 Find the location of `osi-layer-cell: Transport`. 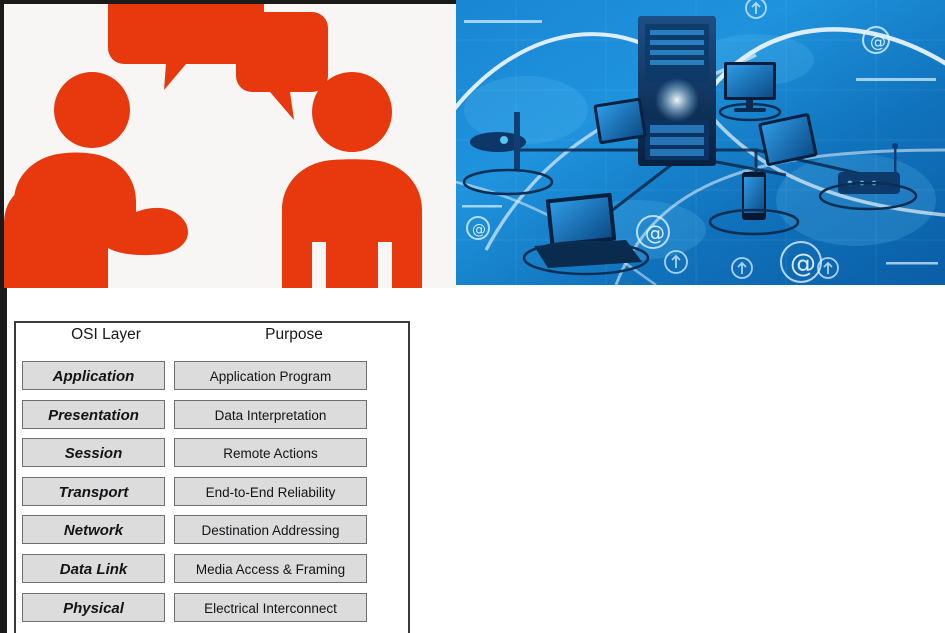

osi-layer-cell: Transport is located at coordinates (93, 491).